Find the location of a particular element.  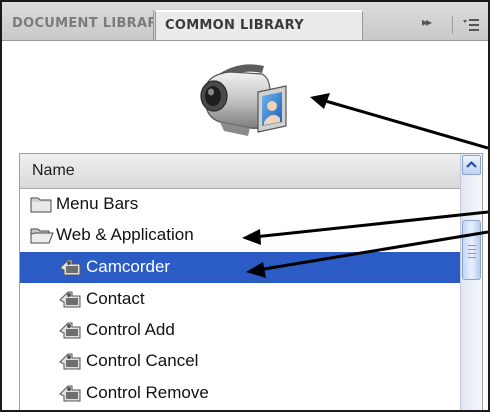

arrow-head-symbol is located at coordinates (256, 270).